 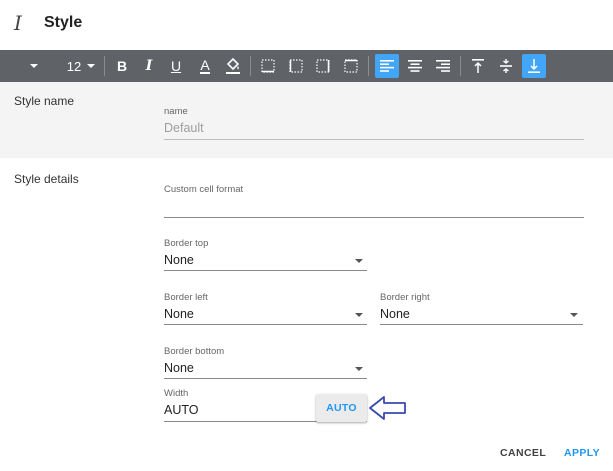 What do you see at coordinates (179, 260) in the screenshot?
I see `border-top-select: None` at bounding box center [179, 260].